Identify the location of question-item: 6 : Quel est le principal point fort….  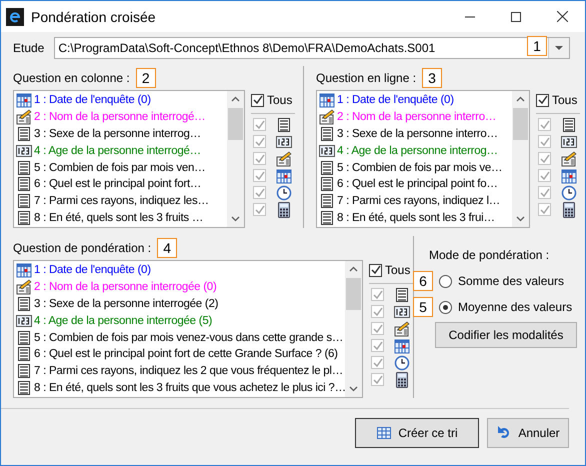
(121, 184).